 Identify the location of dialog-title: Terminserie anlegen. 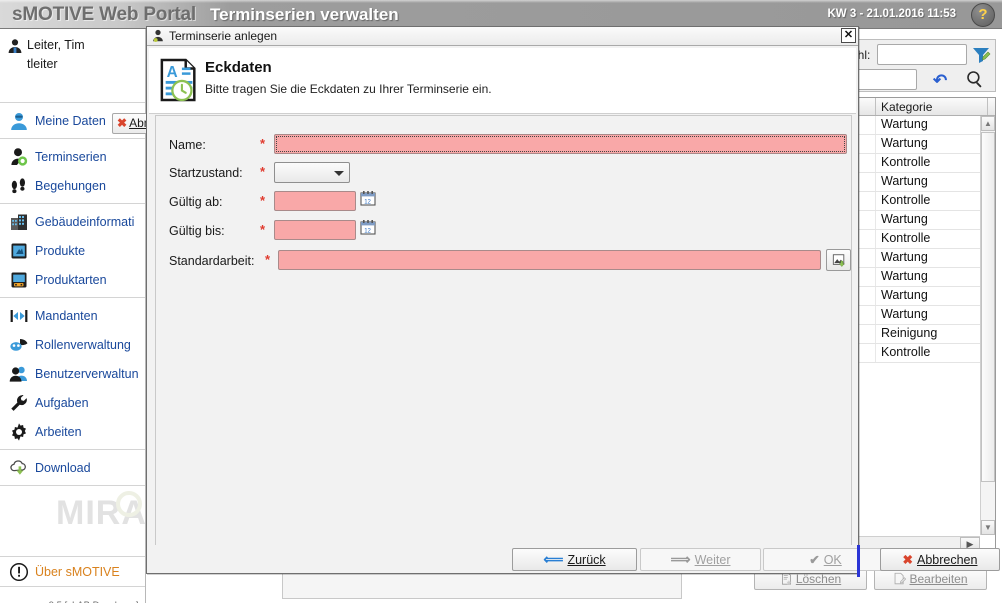
(223, 36).